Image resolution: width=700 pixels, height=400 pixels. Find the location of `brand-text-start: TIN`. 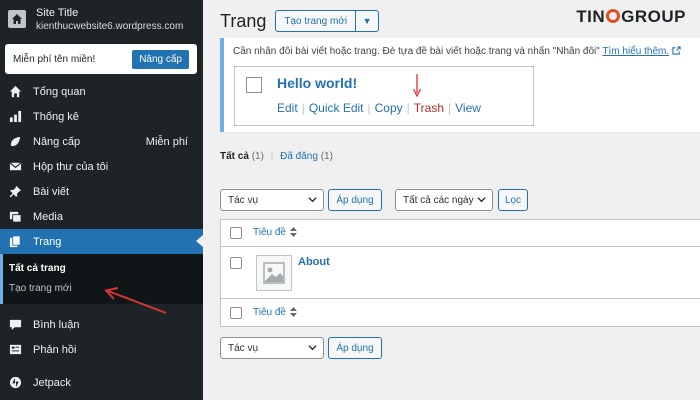

brand-text-start: TIN is located at coordinates (591, 16).